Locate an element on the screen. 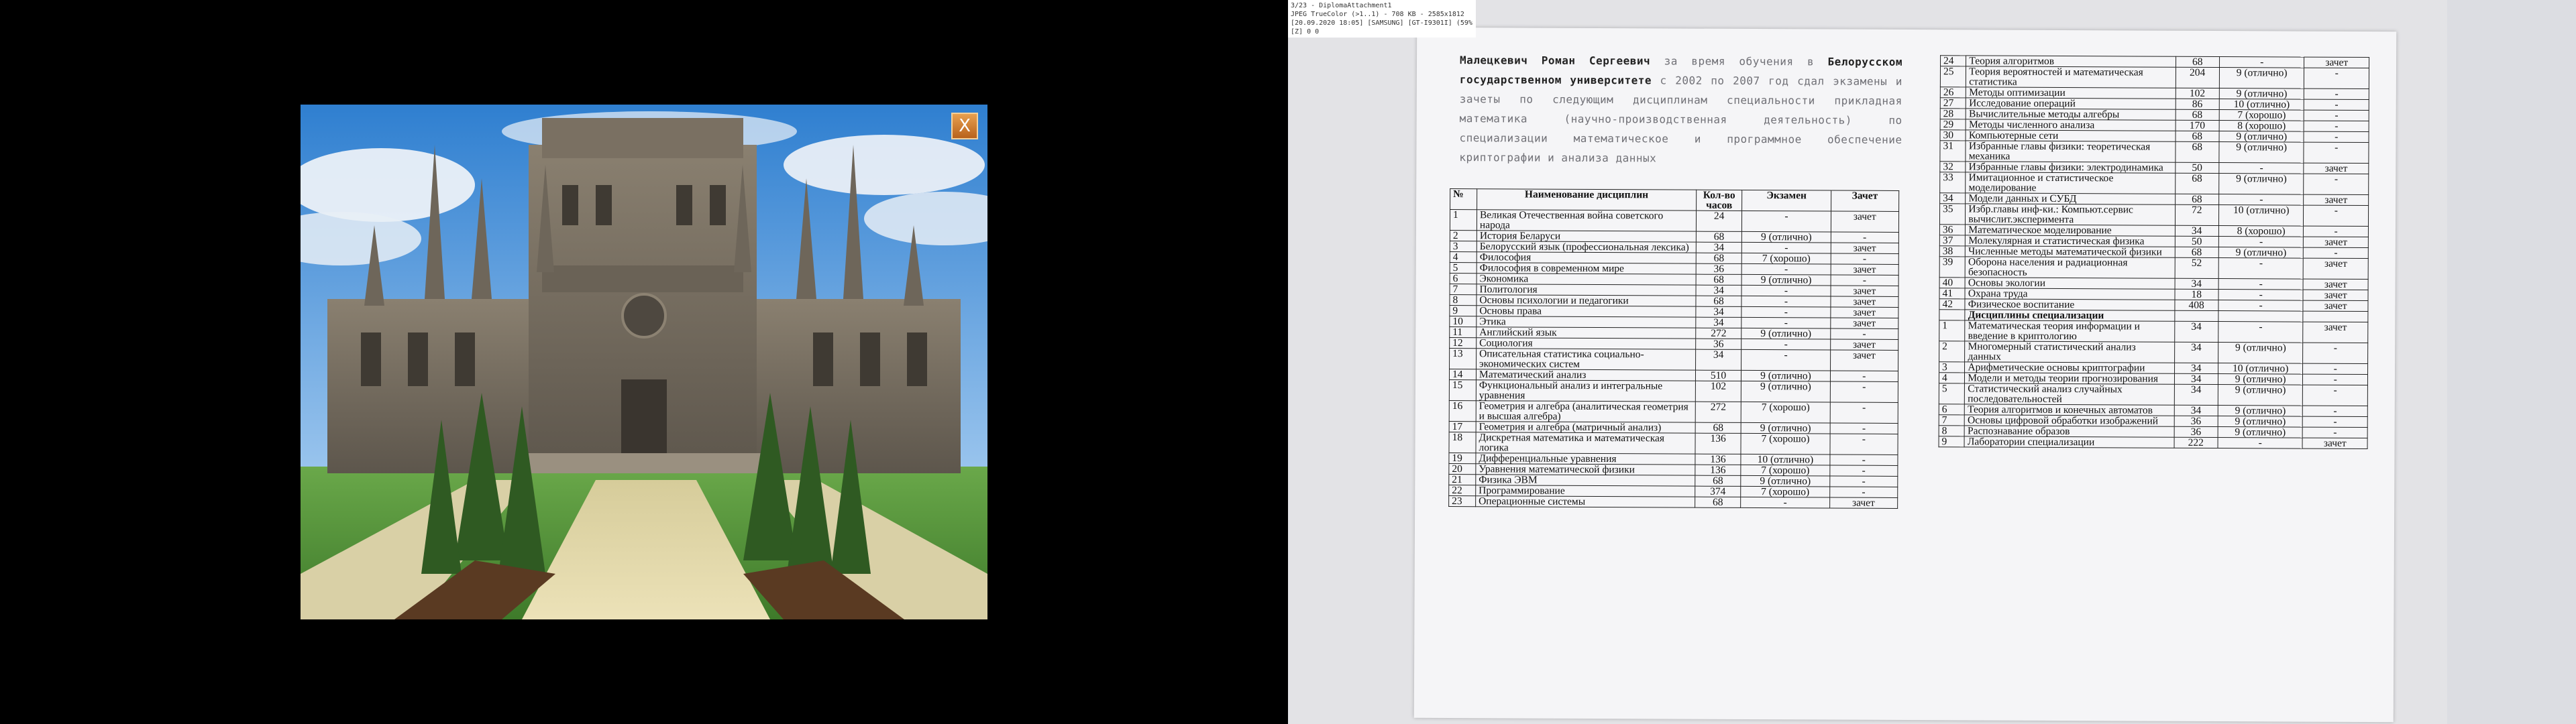 The height and width of the screenshot is (724, 2576). row-discipline: Лаборатории специализации is located at coordinates (2069, 442).